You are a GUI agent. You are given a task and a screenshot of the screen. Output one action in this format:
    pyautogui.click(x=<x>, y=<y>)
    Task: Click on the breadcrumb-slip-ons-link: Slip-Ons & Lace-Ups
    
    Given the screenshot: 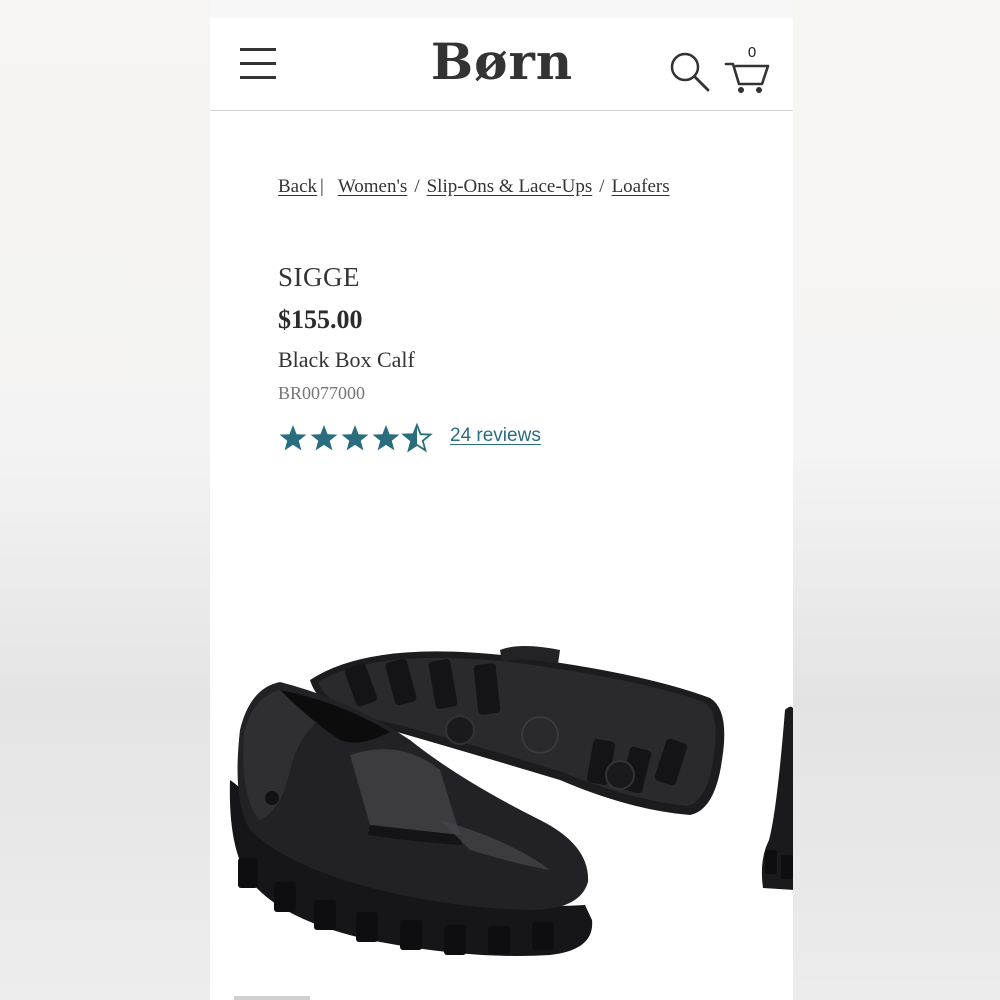 What is the action you would take?
    pyautogui.click(x=510, y=186)
    